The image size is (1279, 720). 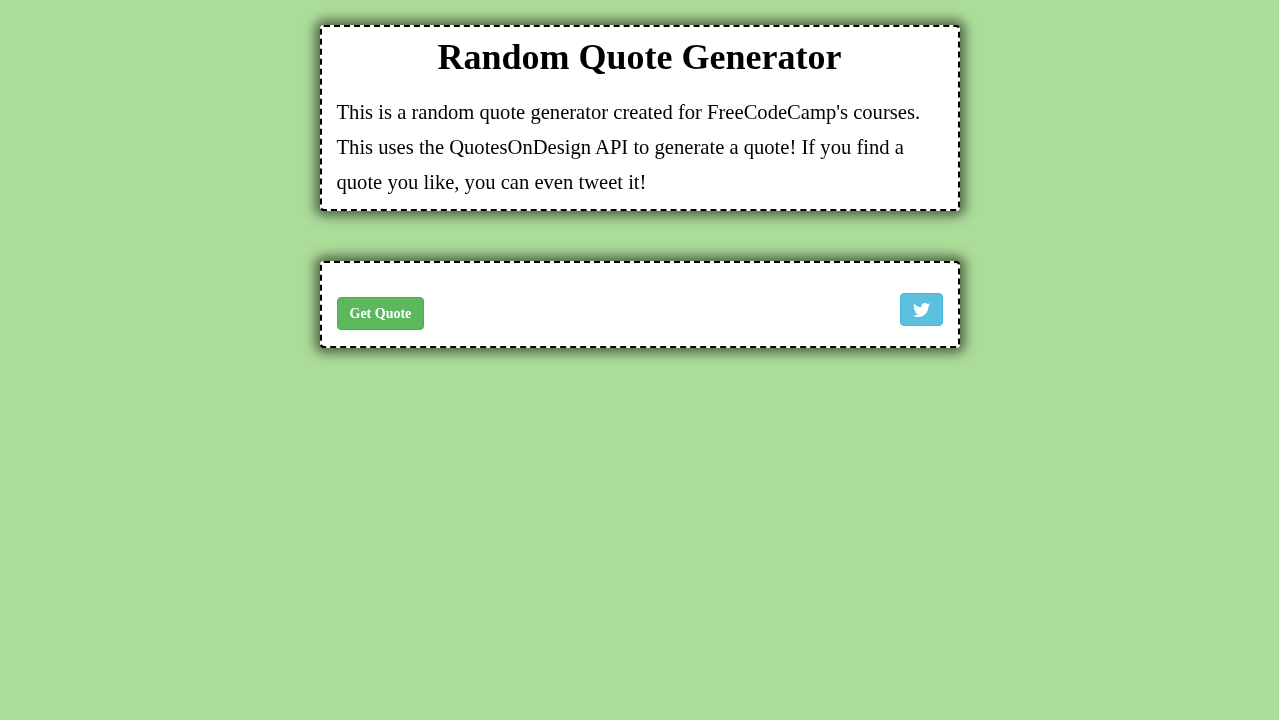 I want to click on tweet-button, so click(x=921, y=309).